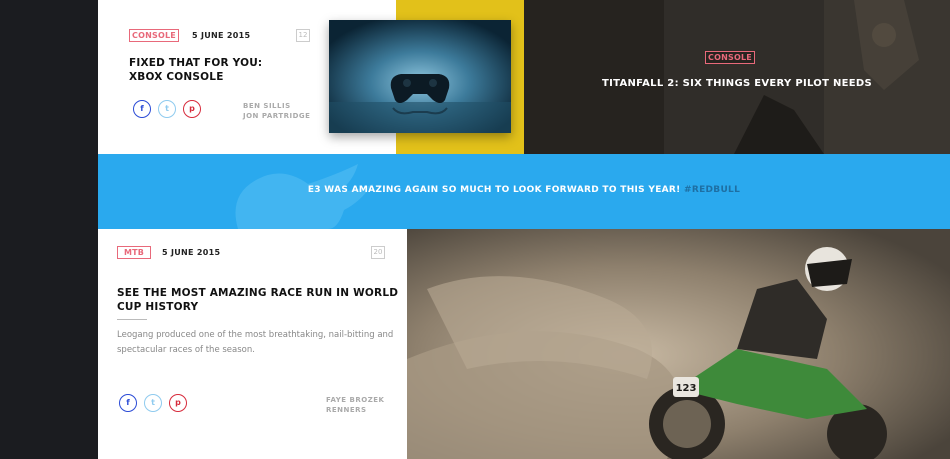 The width and height of the screenshot is (950, 459). What do you see at coordinates (258, 293) in the screenshot?
I see `article-title-line: SEE THE MOST AMAZING RACE RUN IN WORLD` at bounding box center [258, 293].